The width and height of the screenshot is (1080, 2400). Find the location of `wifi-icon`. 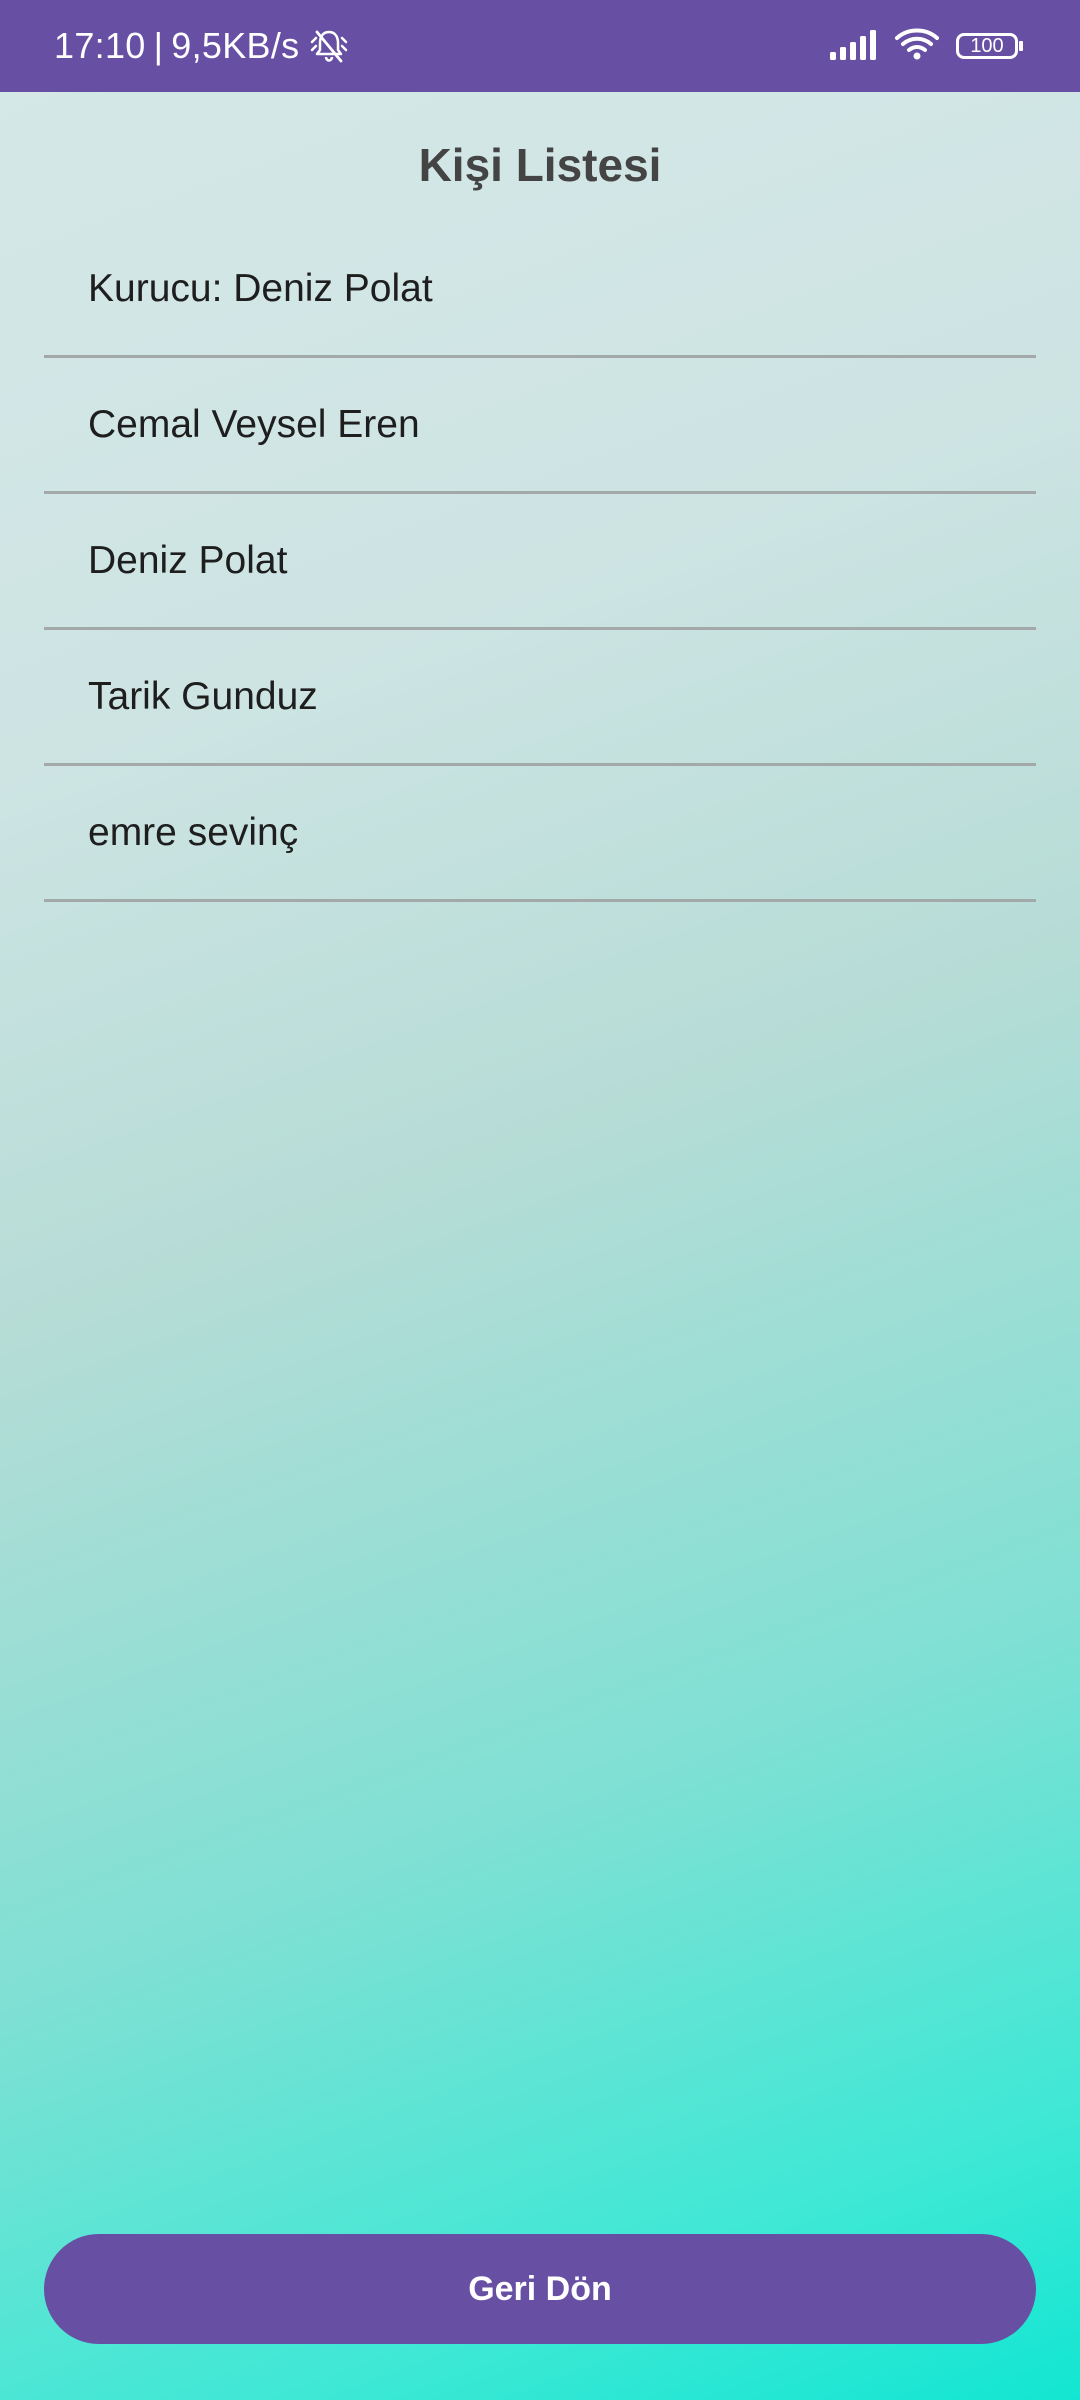

wifi-icon is located at coordinates (917, 46).